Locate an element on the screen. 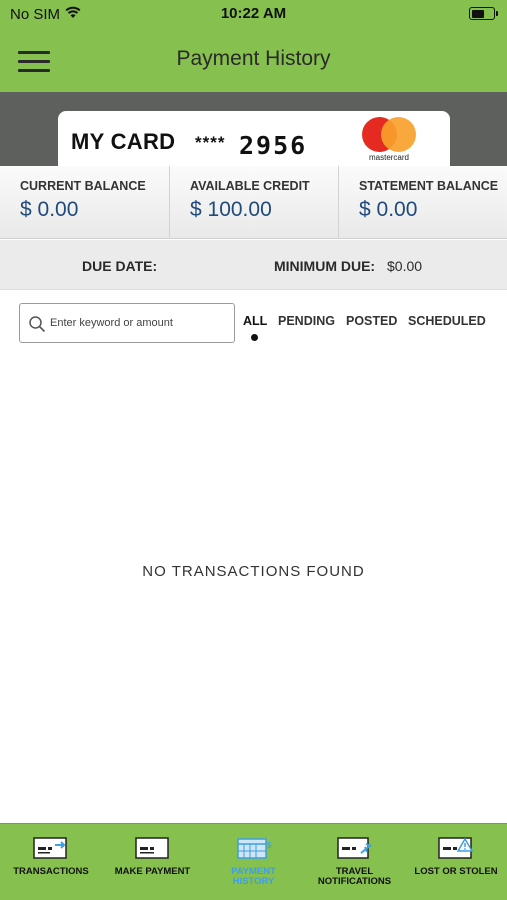 This screenshot has height=900, width=507. status-bar: No SIM 10:22 AM is located at coordinates (253, 14).